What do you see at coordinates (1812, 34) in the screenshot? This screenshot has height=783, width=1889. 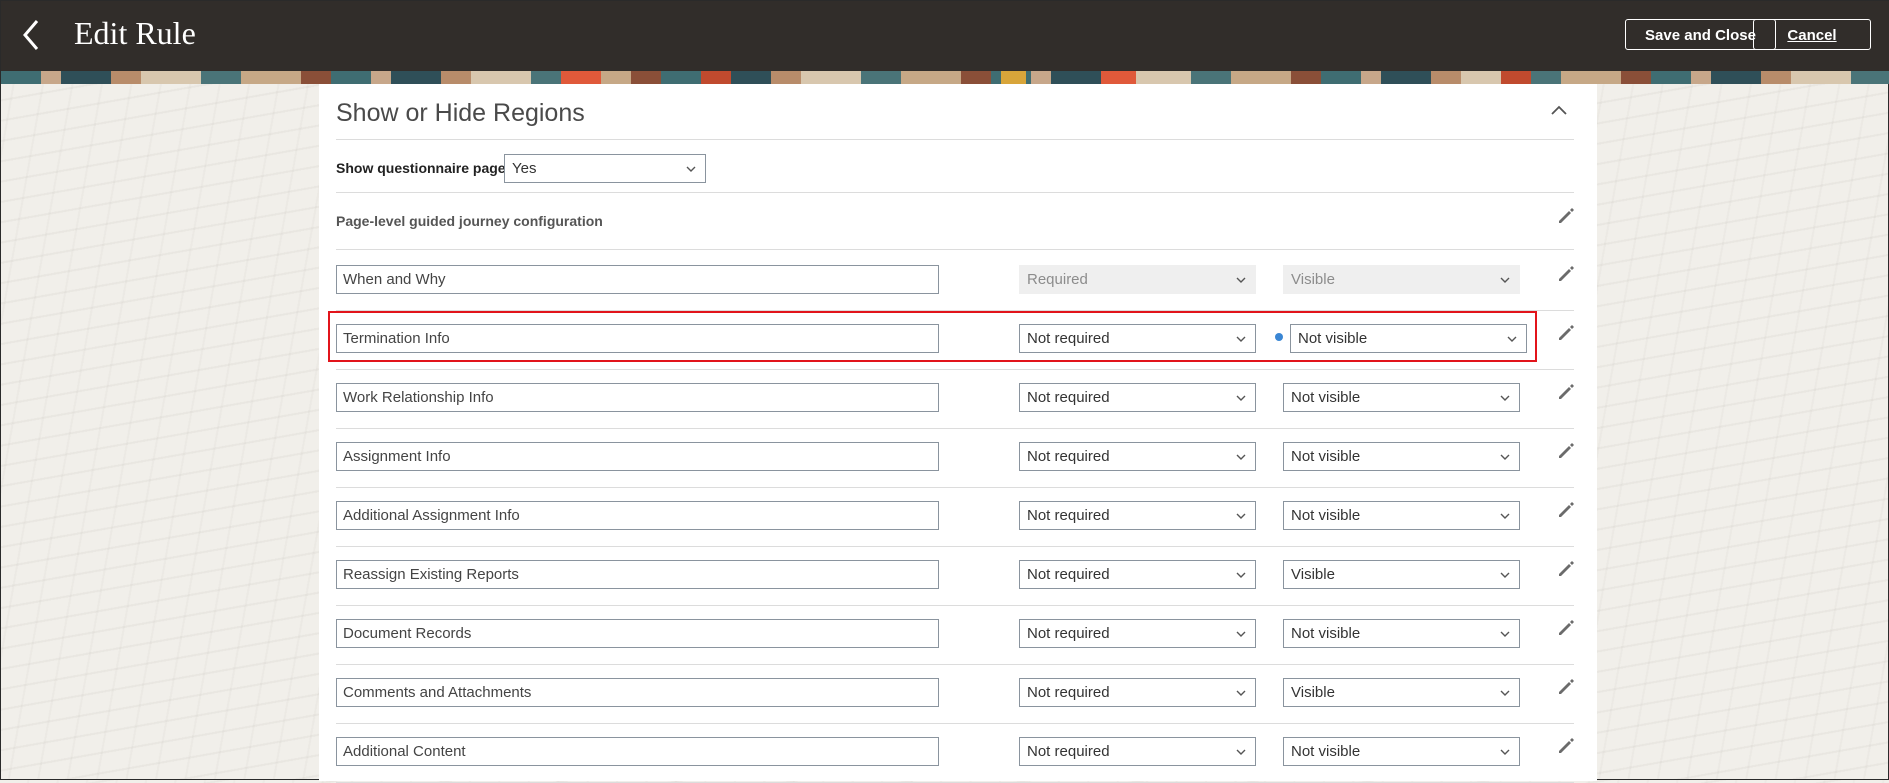 I see `cancel-button: Cancel` at bounding box center [1812, 34].